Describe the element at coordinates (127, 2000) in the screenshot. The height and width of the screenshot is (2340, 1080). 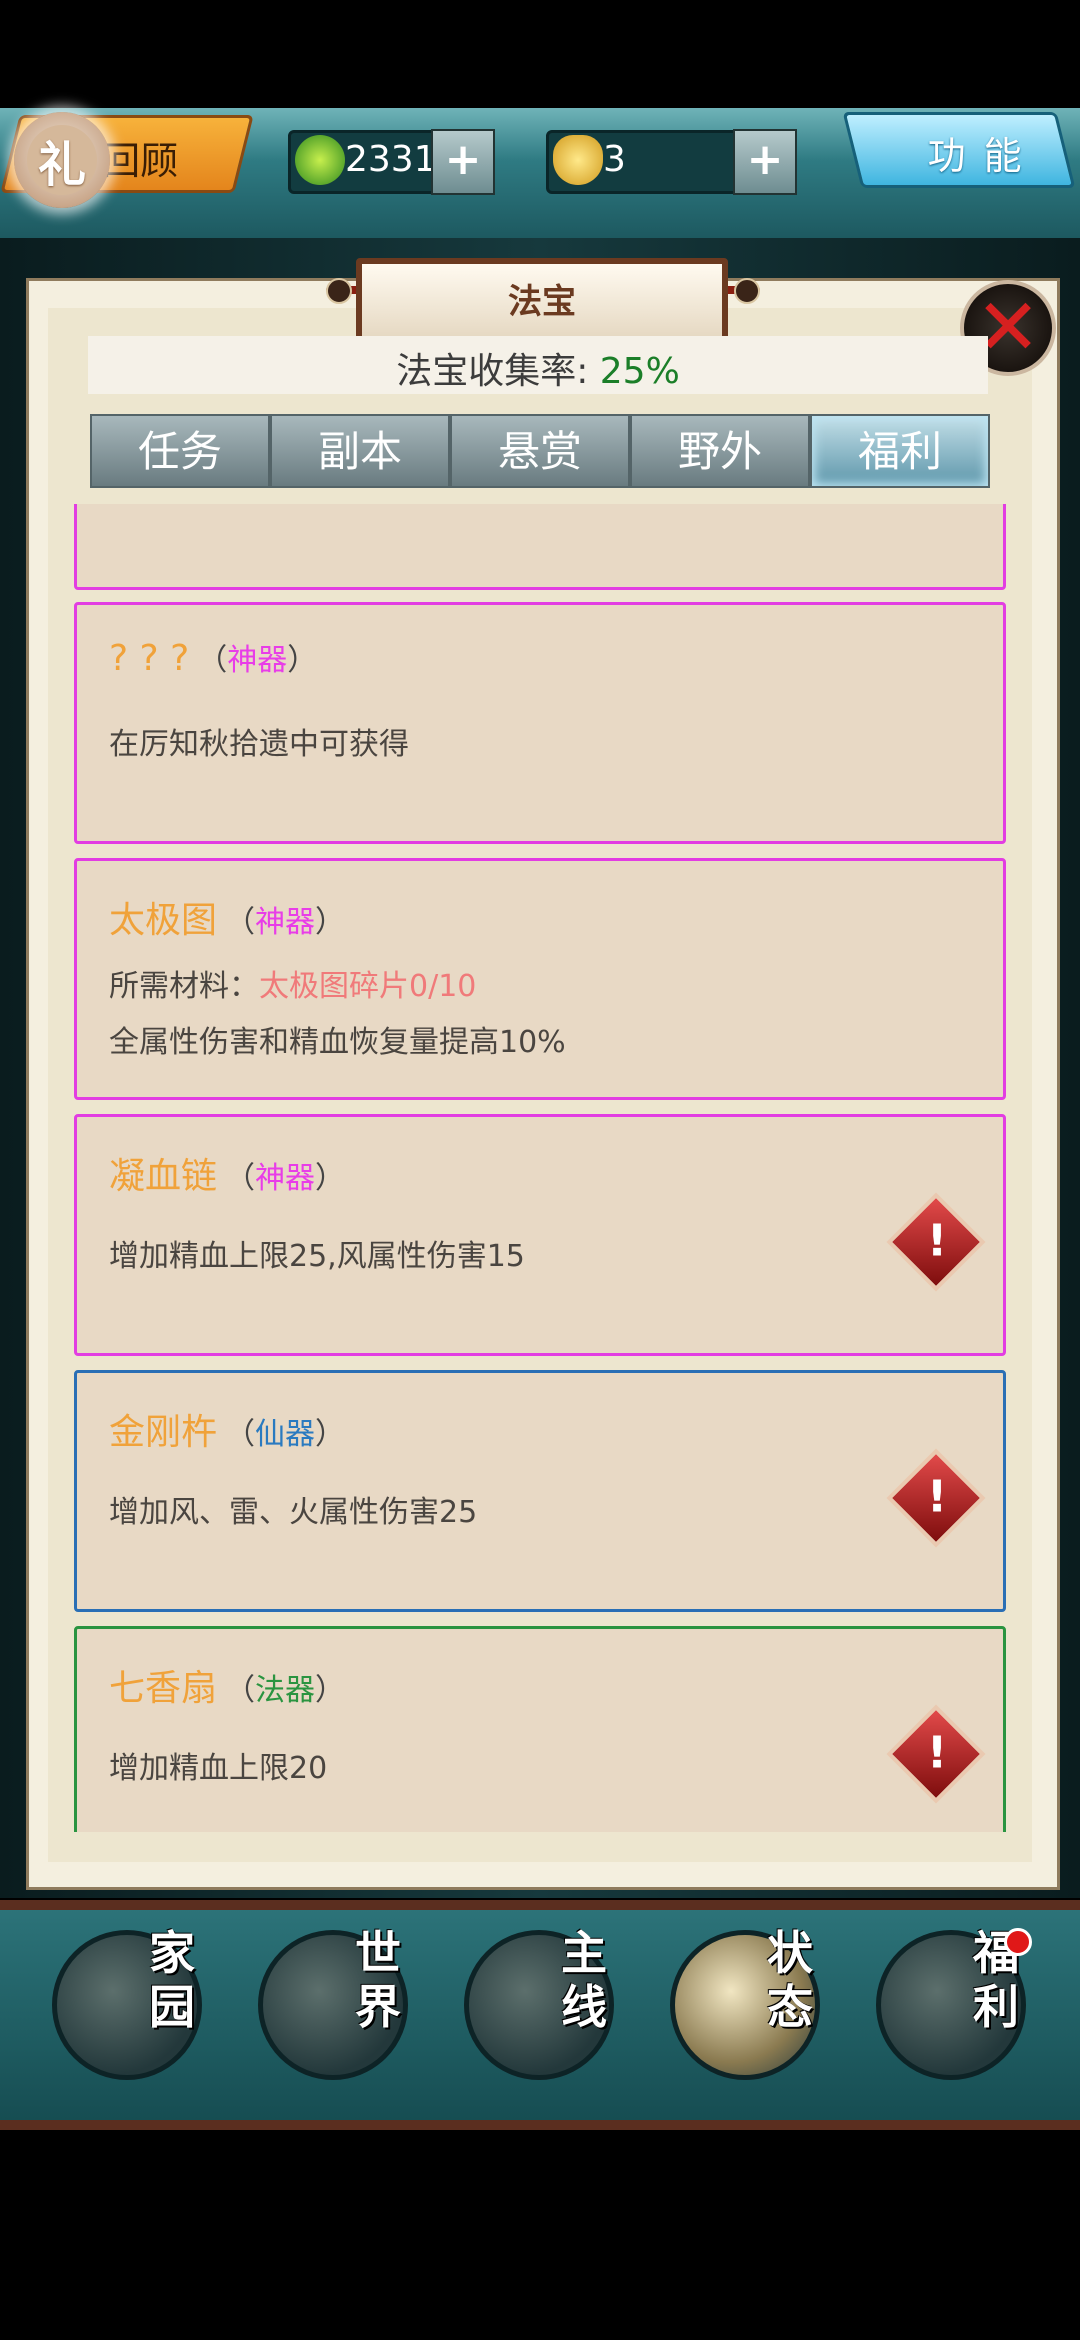
I see `nav-home: 家 园` at that location.